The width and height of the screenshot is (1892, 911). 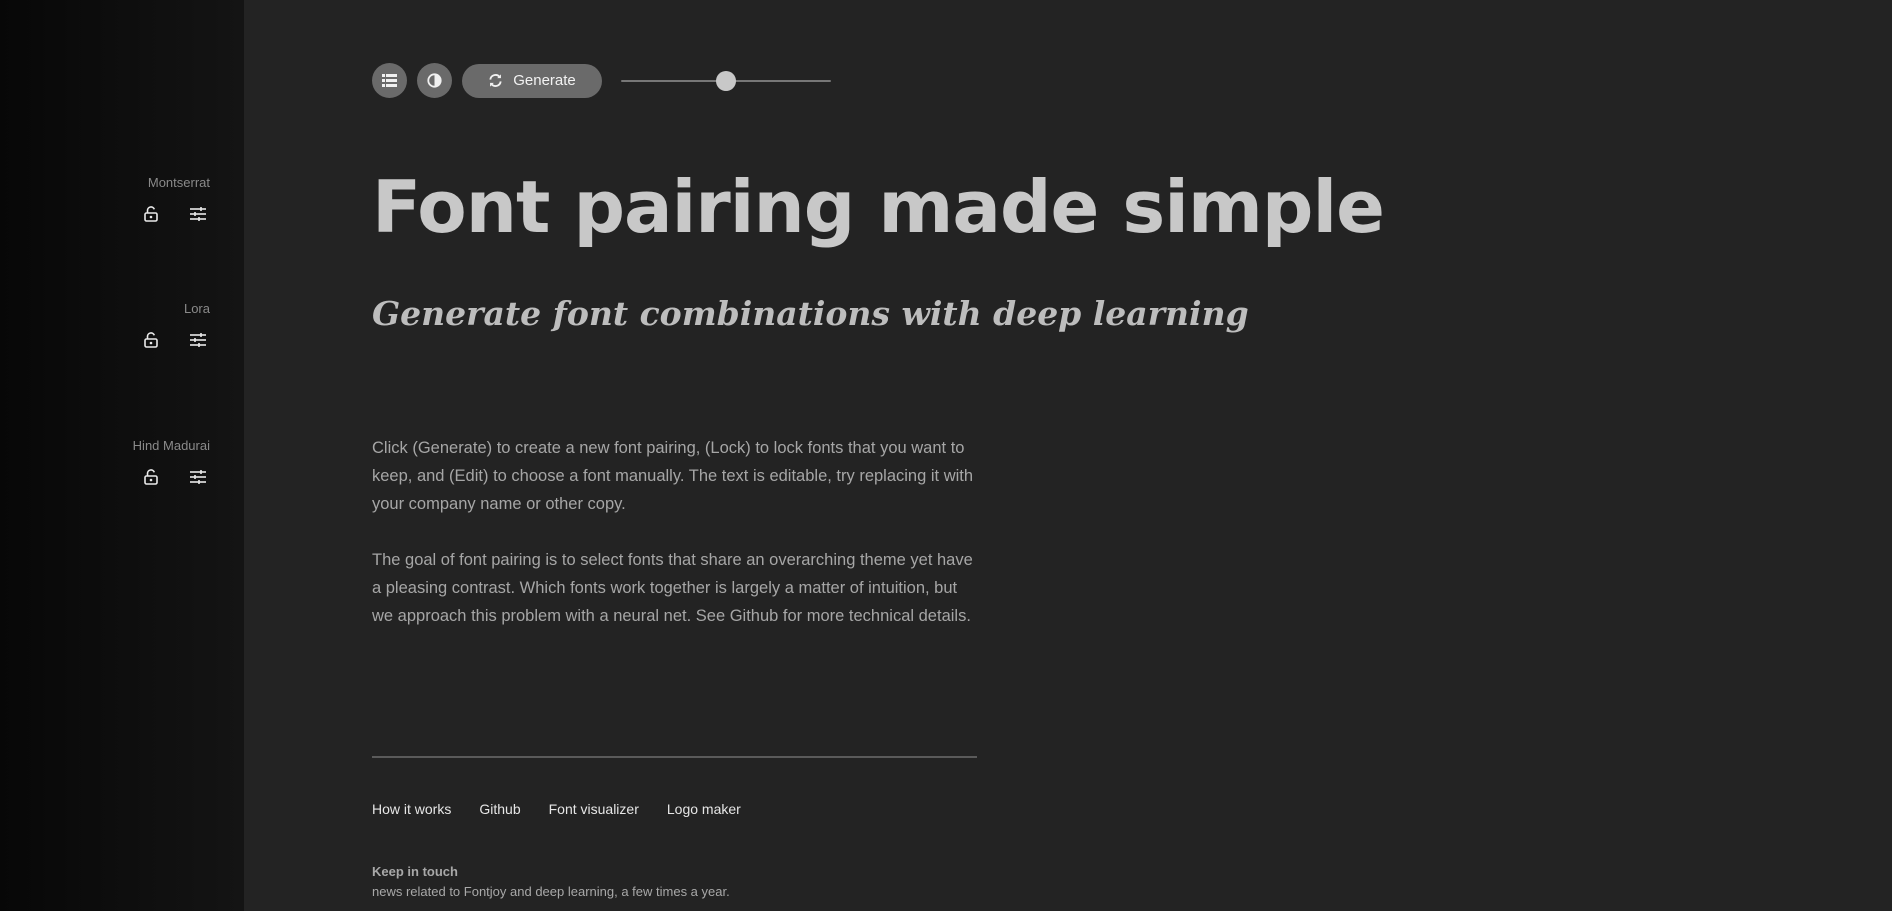 I want to click on refresh-icon, so click(x=495, y=80).